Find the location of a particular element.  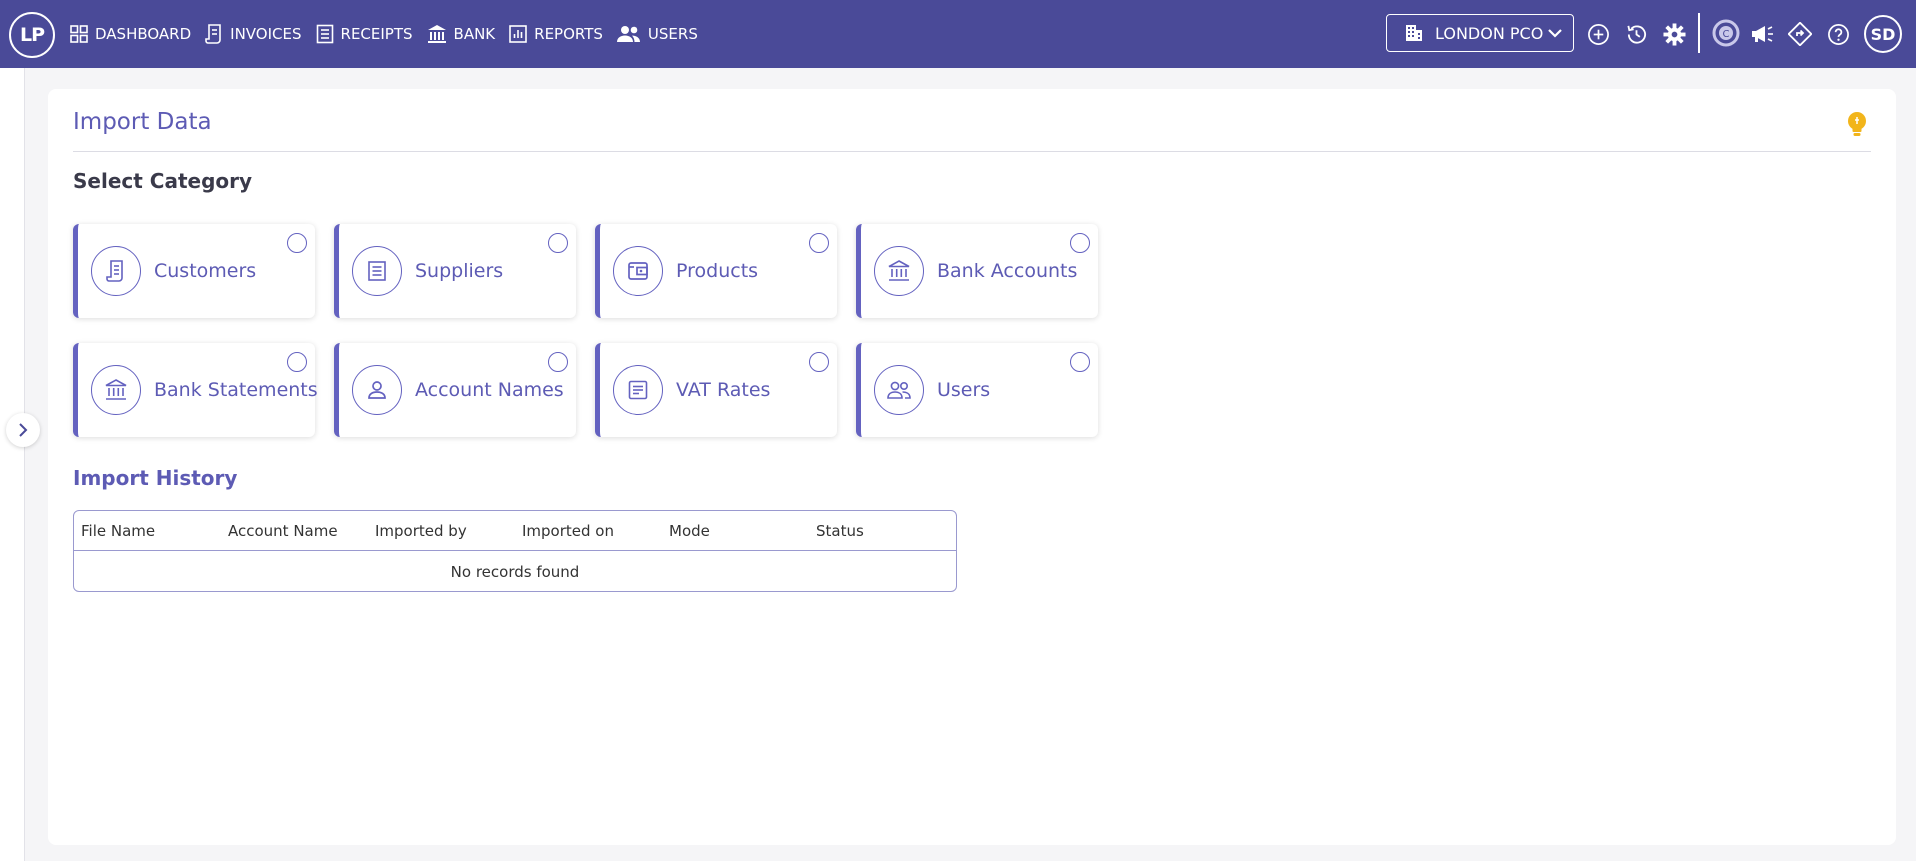

directions-button is located at coordinates (1800, 34).